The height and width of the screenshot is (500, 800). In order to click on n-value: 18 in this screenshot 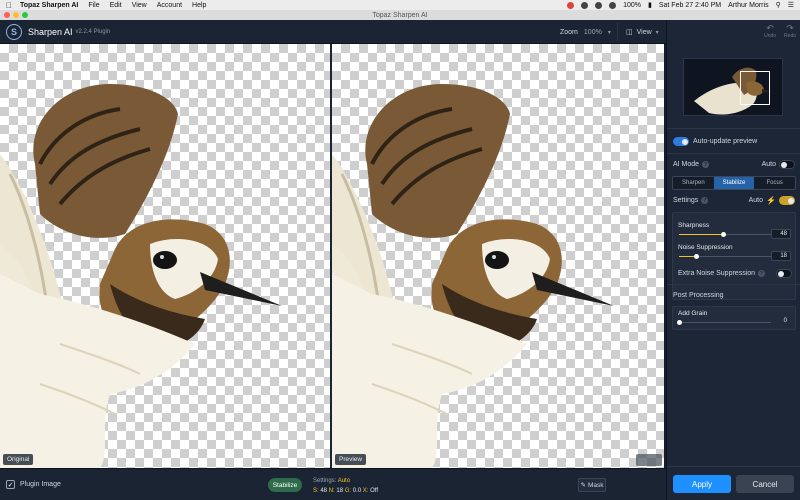, I will do `click(340, 491)`.